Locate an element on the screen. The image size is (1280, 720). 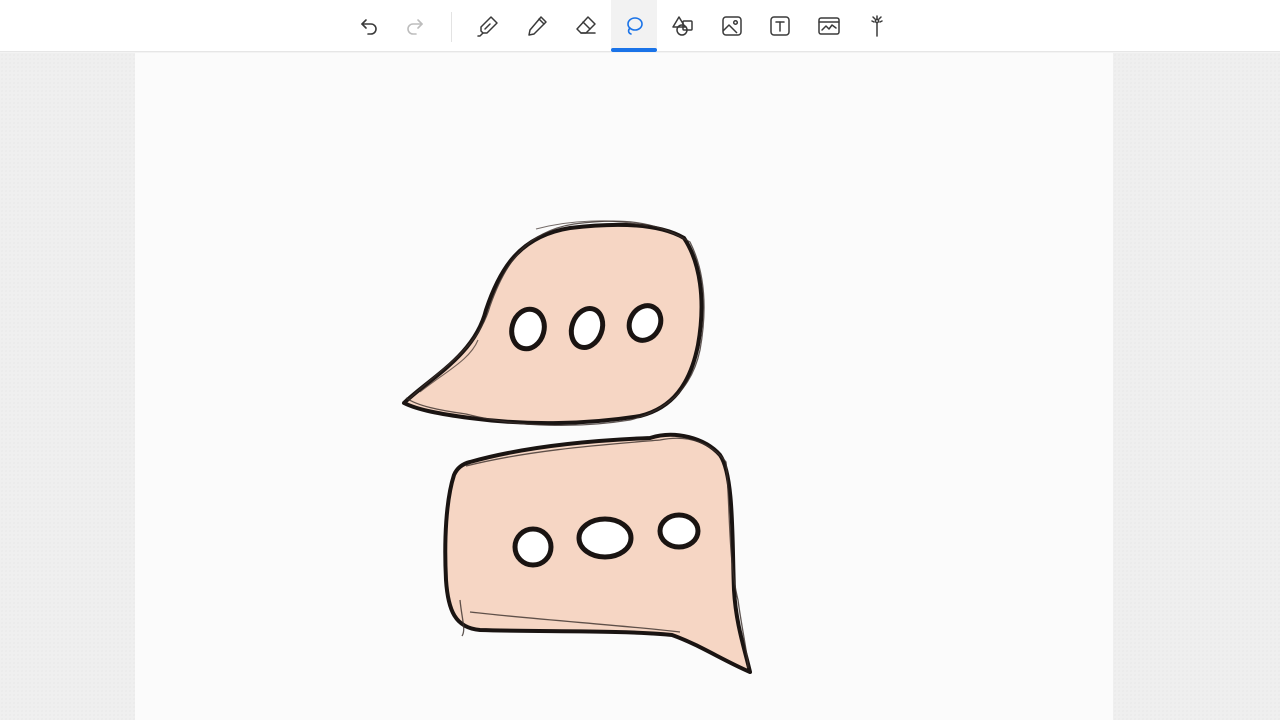
pen-icon is located at coordinates (537, 26).